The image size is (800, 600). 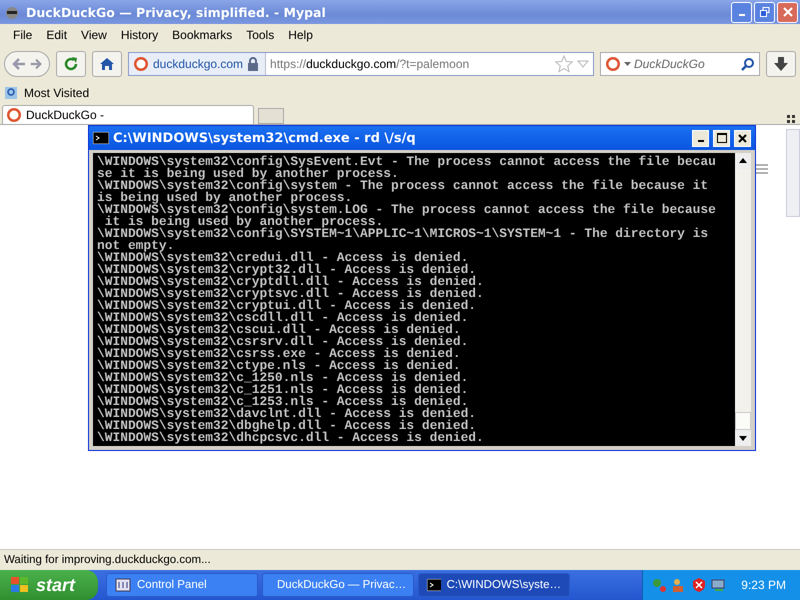 What do you see at coordinates (182, 585) in the screenshot?
I see `taskbar-item: Control Panel` at bounding box center [182, 585].